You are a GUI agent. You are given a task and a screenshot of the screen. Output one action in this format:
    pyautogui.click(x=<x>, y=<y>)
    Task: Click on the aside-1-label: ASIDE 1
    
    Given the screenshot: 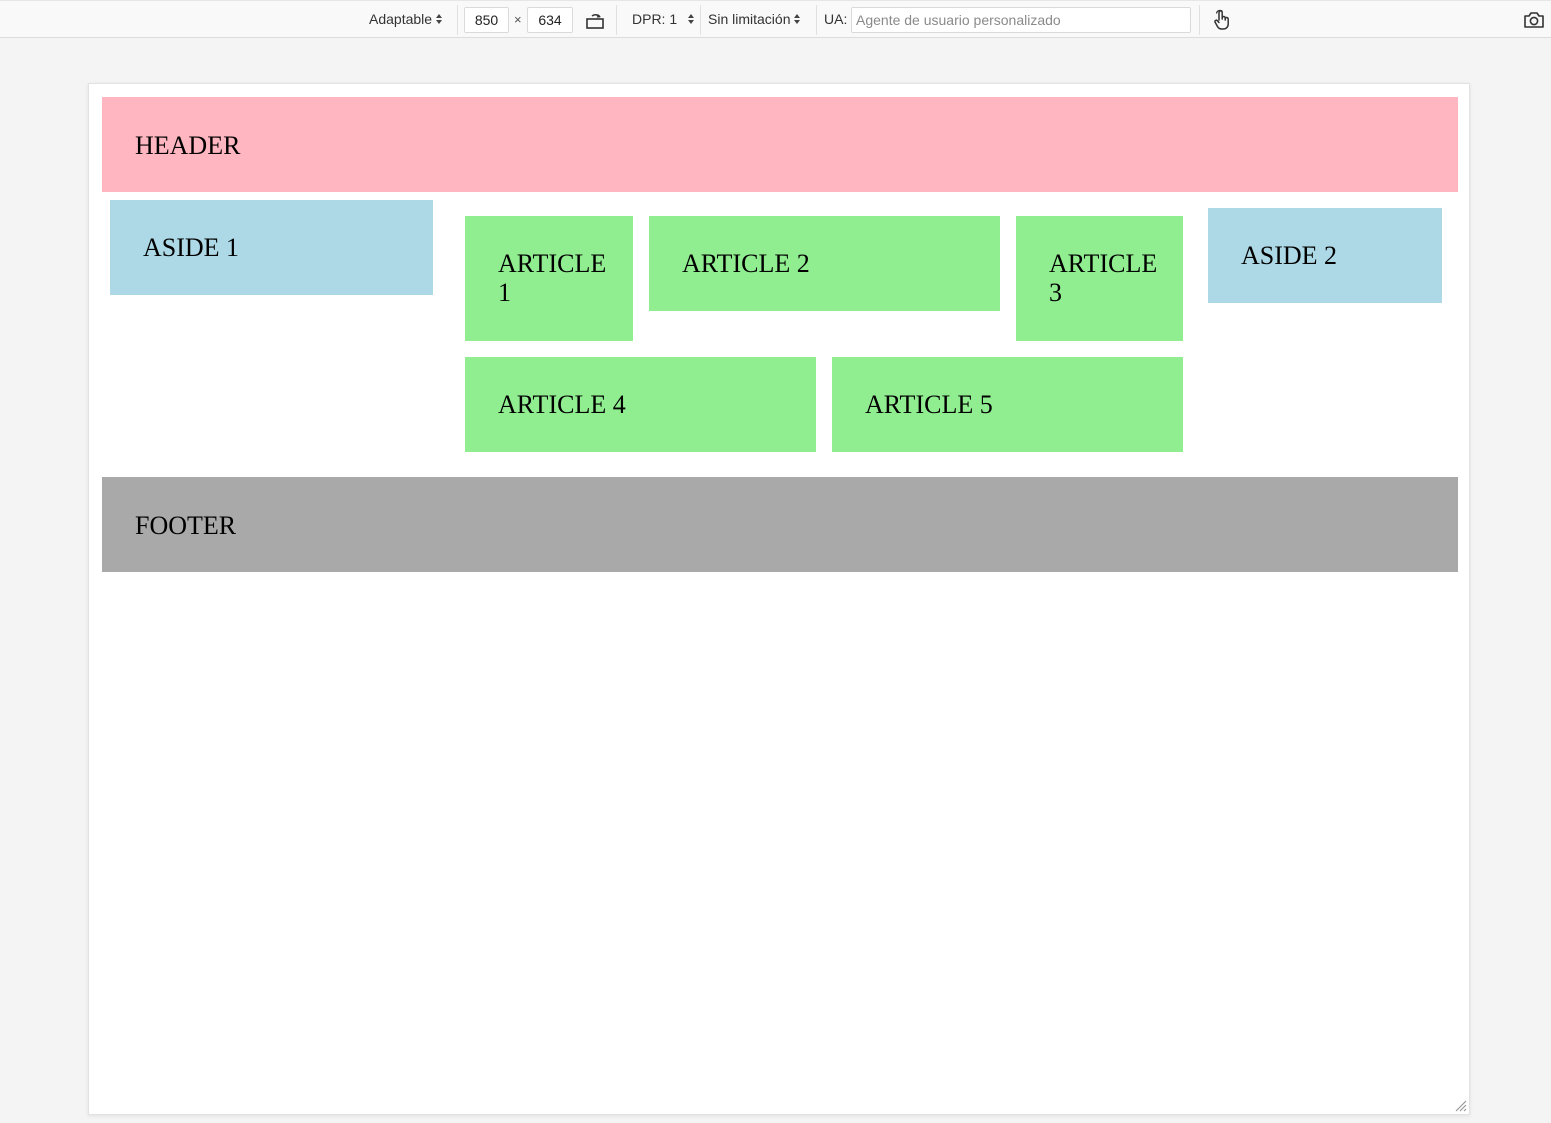 What is the action you would take?
    pyautogui.click(x=191, y=247)
    